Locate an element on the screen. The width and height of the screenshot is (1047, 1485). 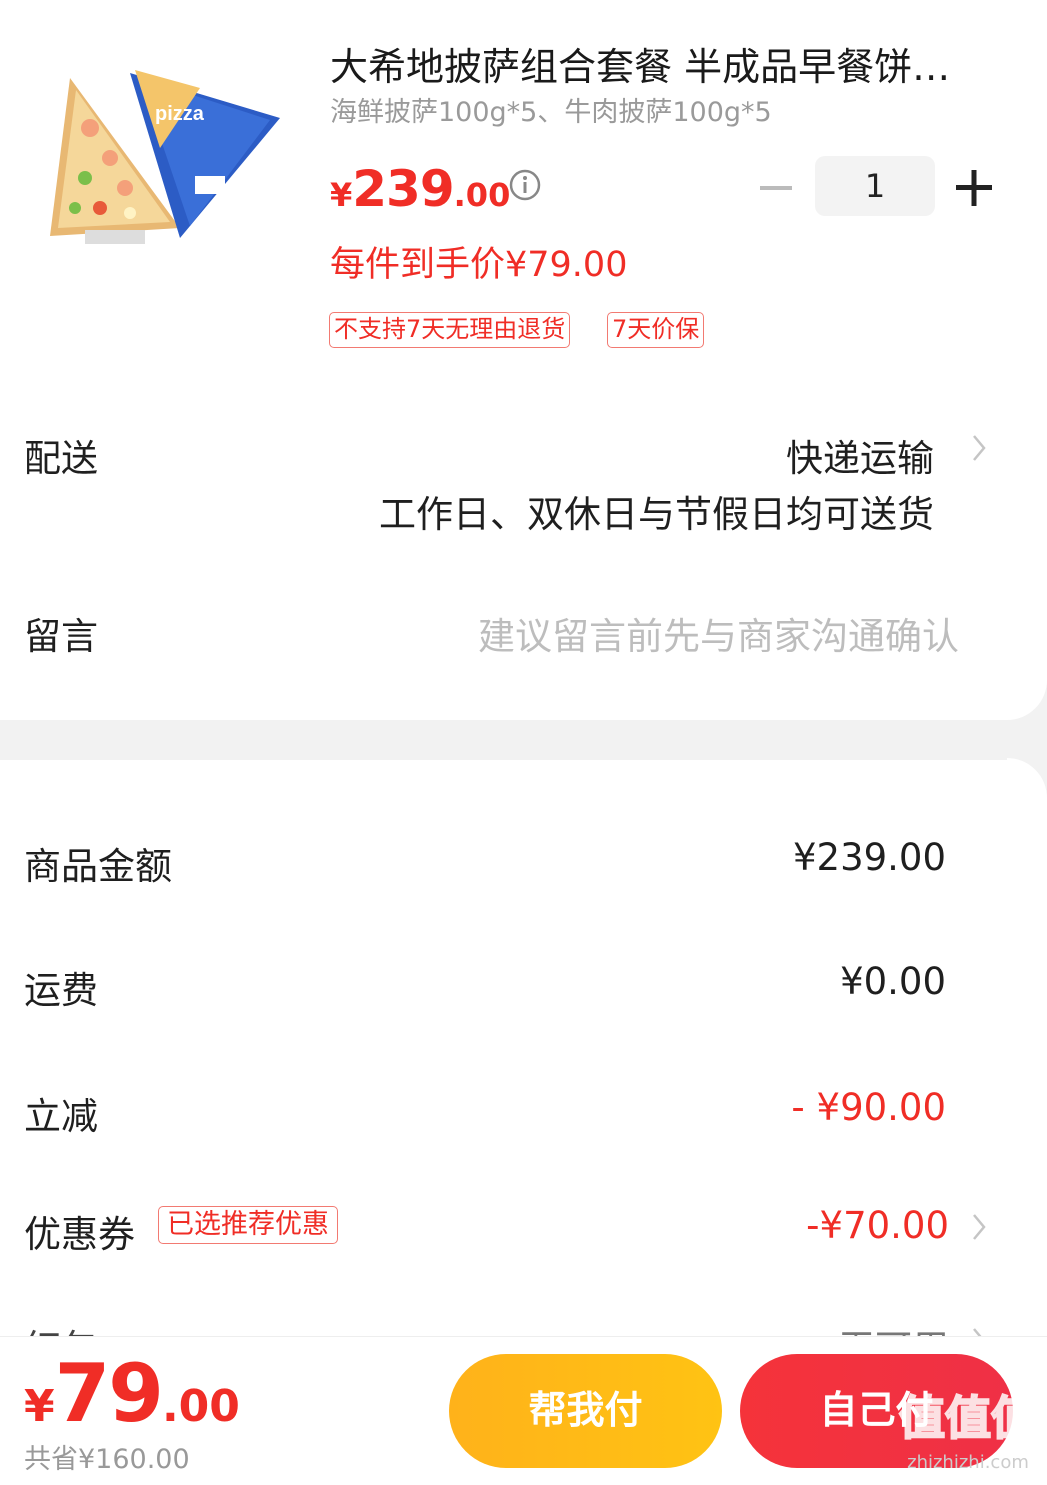
shipping-note: 工作日、双休日与节假日均可送货 is located at coordinates (656, 514).